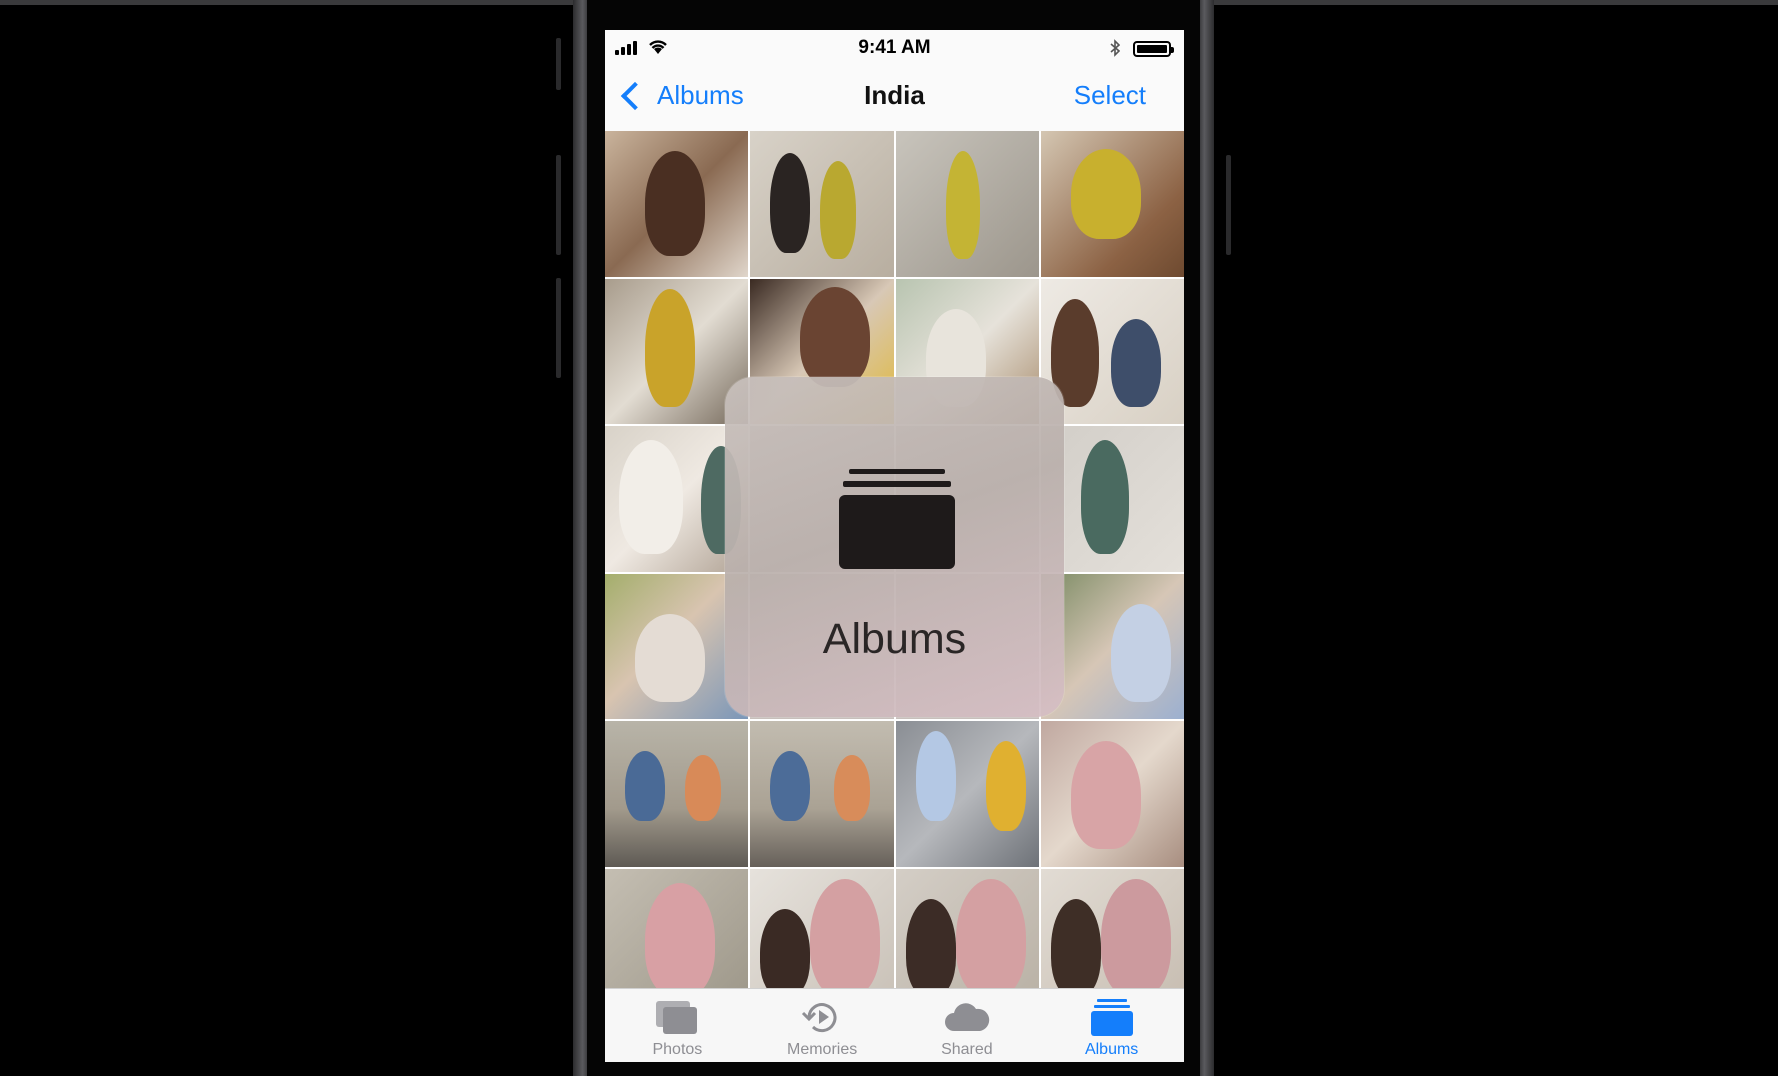 The height and width of the screenshot is (1076, 1778). I want to click on tab-bar: Photos Memories Shared Albums, so click(894, 1025).